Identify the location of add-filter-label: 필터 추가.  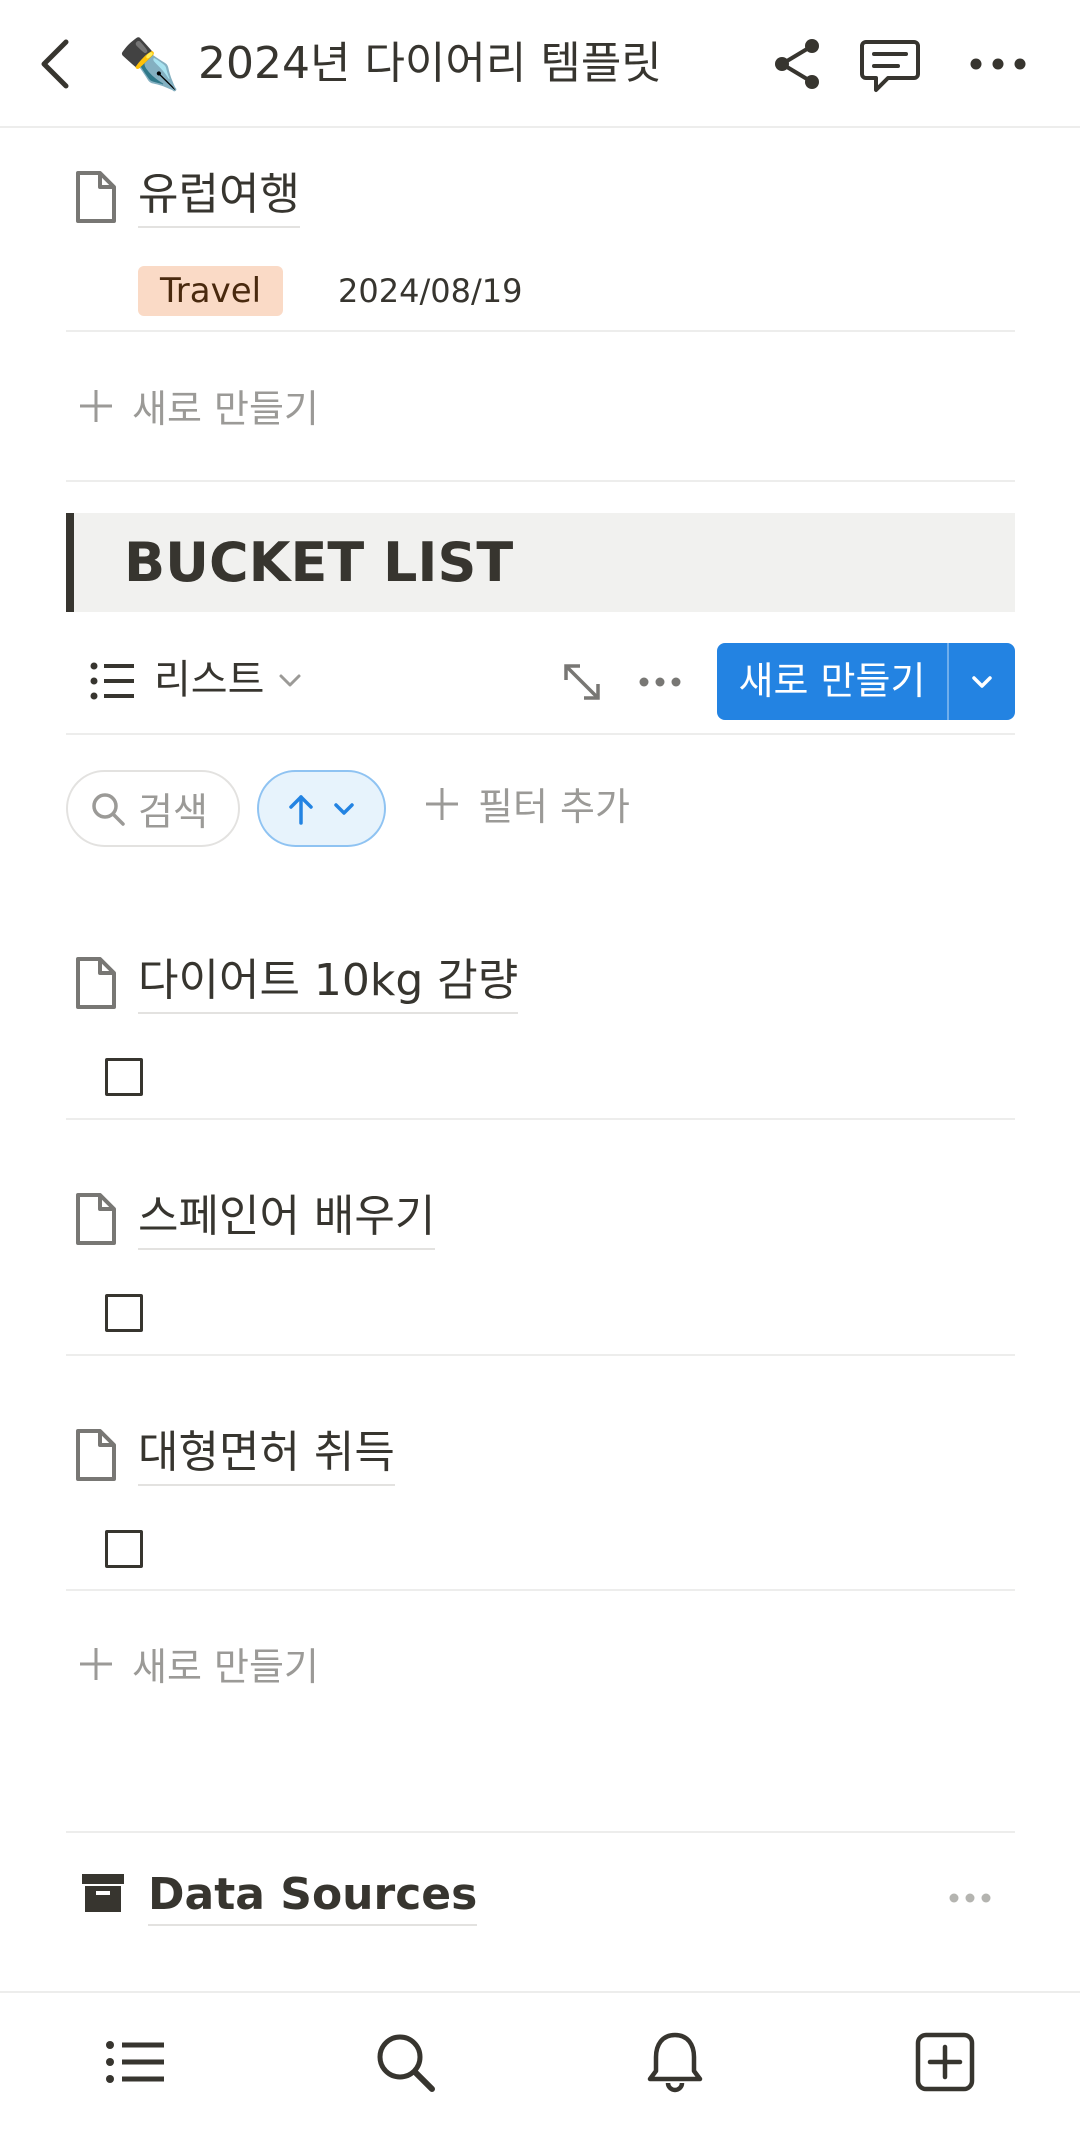
(554, 807).